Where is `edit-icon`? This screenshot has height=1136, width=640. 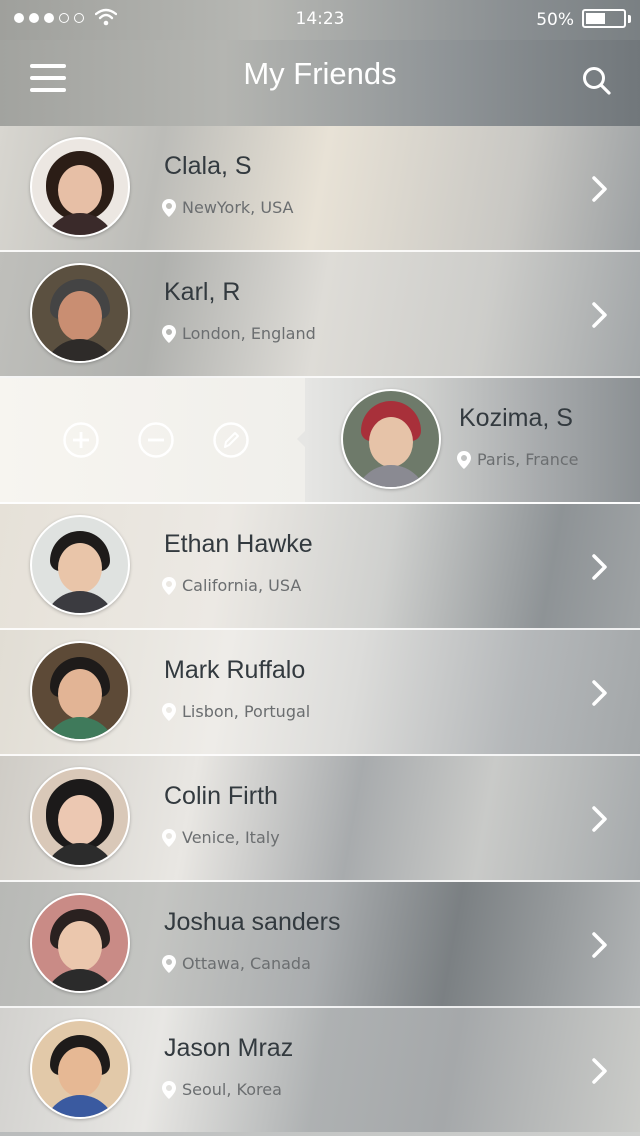 edit-icon is located at coordinates (231, 440).